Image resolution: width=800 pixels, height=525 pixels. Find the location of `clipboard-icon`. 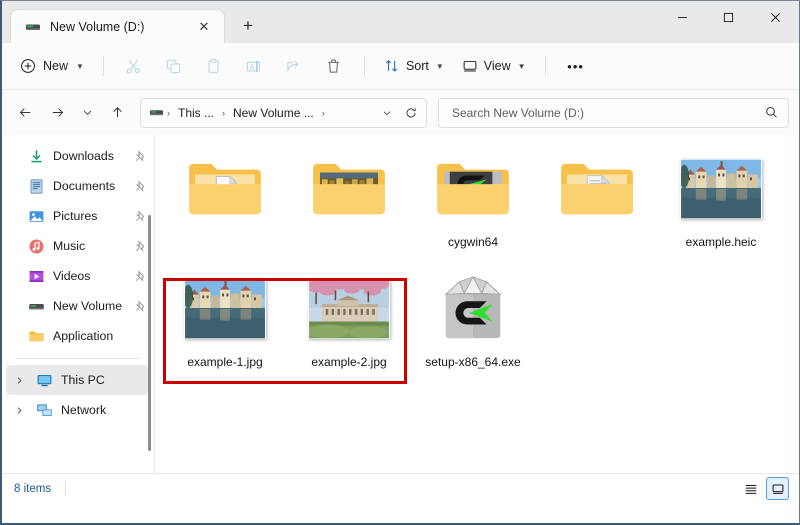

clipboard-icon is located at coordinates (213, 66).